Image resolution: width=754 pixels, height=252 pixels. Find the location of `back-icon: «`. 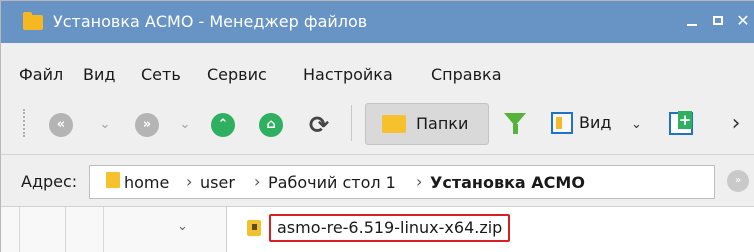

back-icon: « is located at coordinates (61, 125).